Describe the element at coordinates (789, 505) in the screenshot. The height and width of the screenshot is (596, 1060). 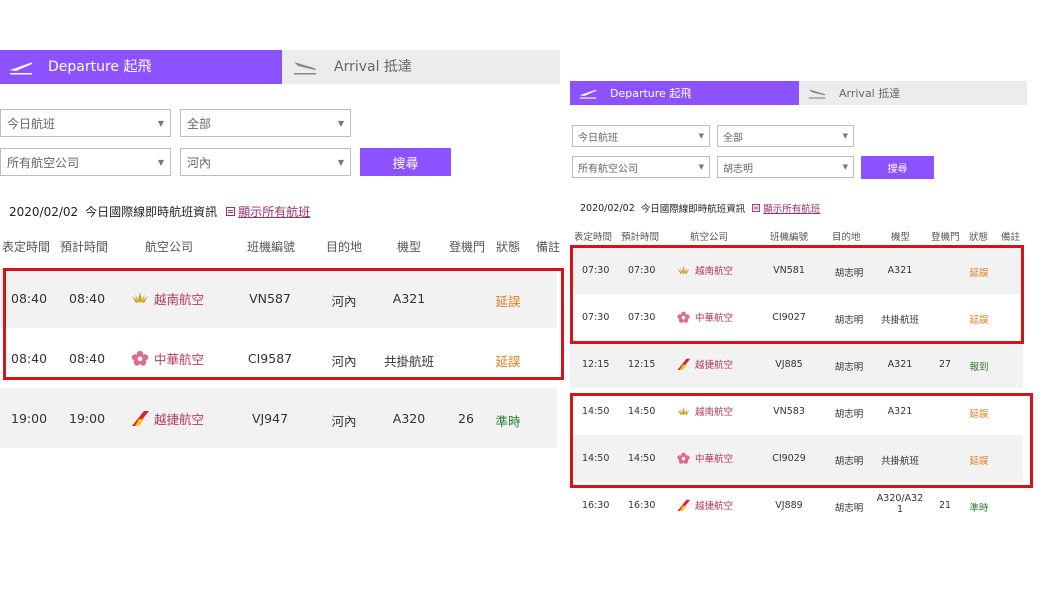
I see `flight-number: VJ889` at that location.